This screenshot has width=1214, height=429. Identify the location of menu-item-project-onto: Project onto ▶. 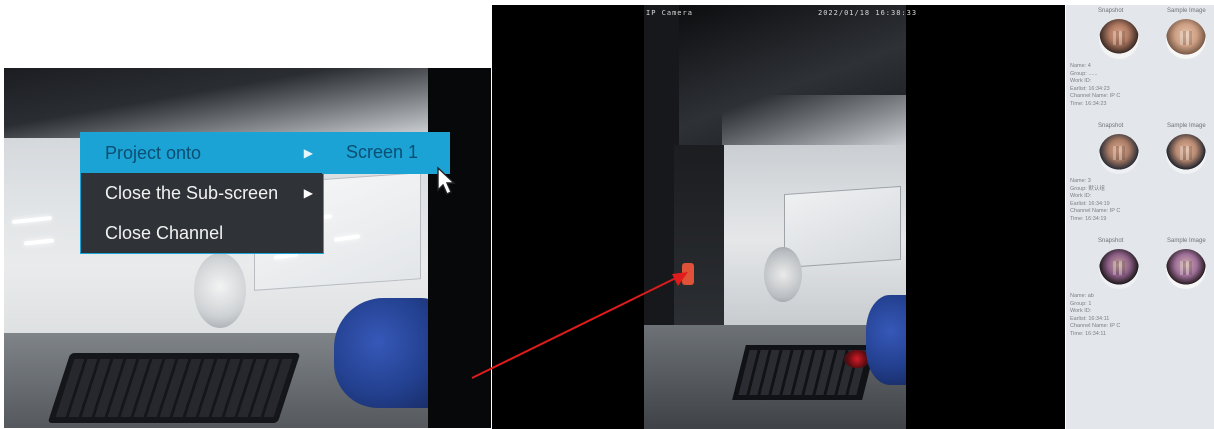
(202, 153).